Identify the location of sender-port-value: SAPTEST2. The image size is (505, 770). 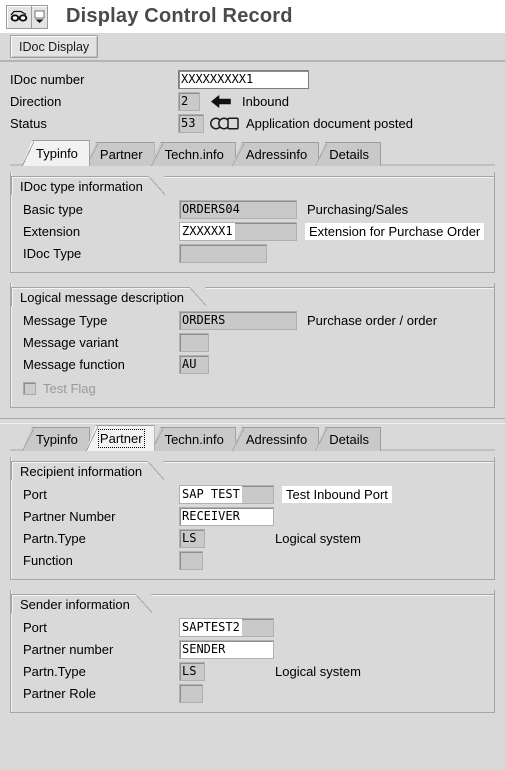
(226, 627).